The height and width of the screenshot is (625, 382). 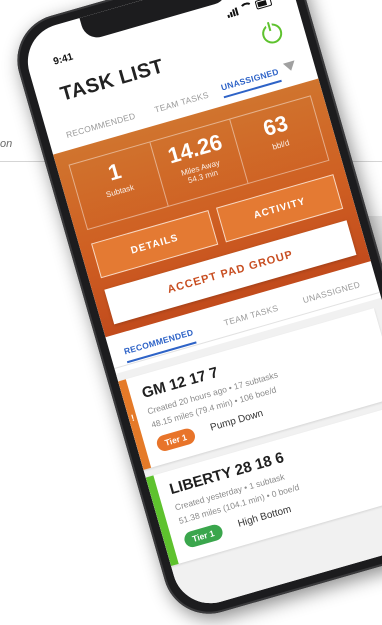 I want to click on signal-icon, so click(x=232, y=12).